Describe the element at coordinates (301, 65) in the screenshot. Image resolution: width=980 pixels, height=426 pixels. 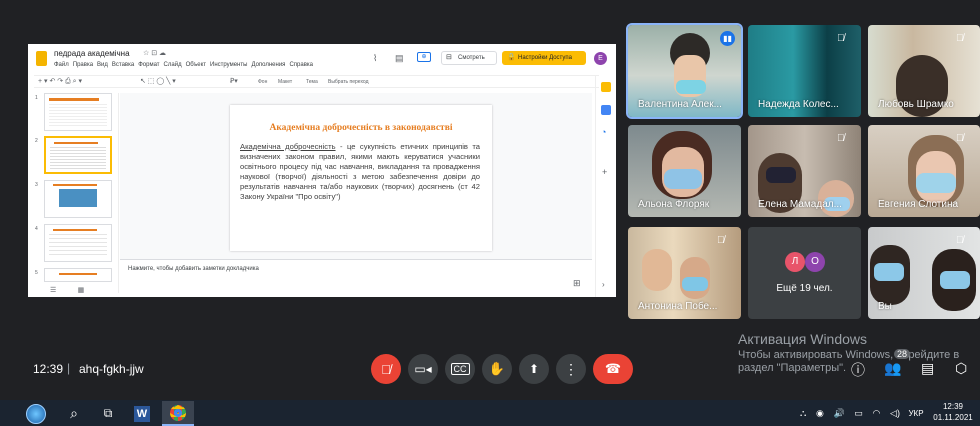
I see `menu-item: Справка` at that location.